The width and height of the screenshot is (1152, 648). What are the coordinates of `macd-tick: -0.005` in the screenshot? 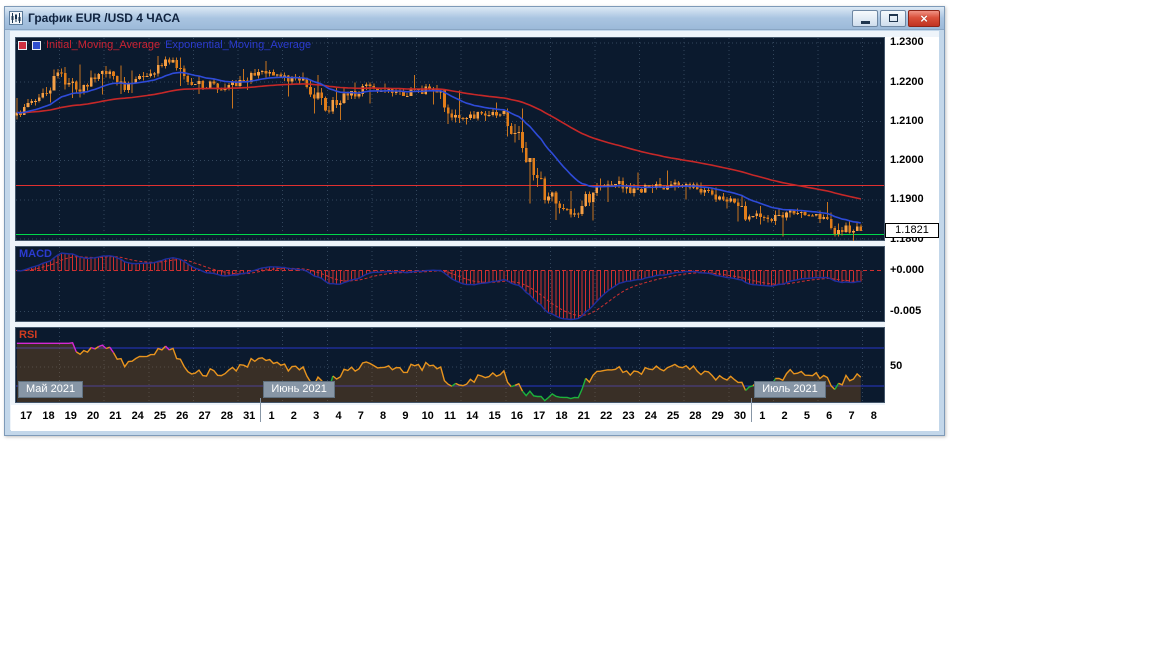 It's located at (906, 311).